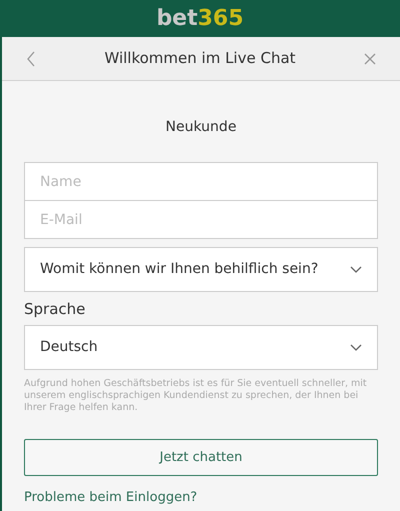 This screenshot has height=511, width=400. What do you see at coordinates (201, 219) in the screenshot?
I see `input-field: E-Mail` at bounding box center [201, 219].